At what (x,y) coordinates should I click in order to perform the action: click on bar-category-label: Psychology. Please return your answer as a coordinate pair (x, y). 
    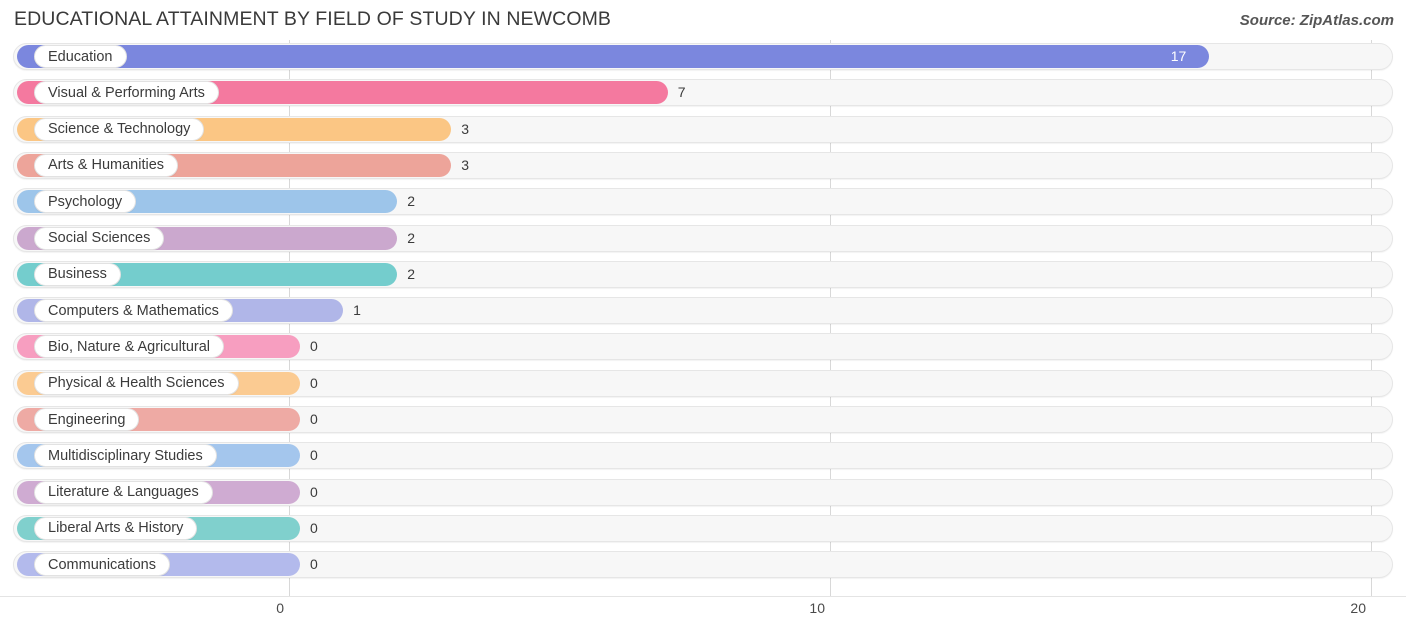
    Looking at the image, I should click on (85, 202).